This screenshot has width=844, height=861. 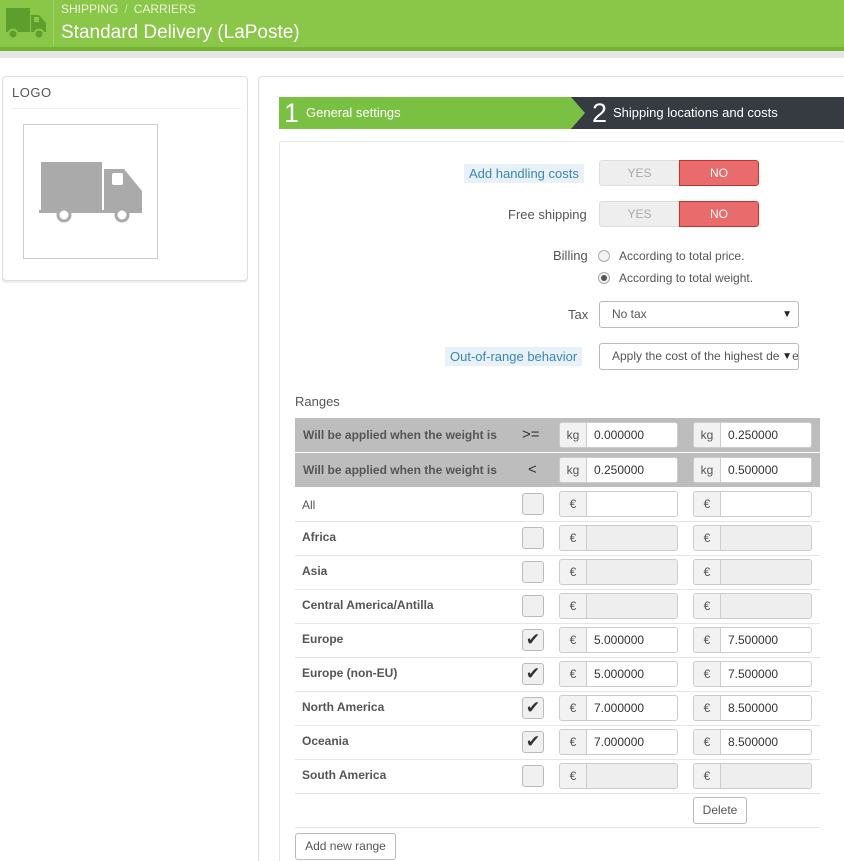 I want to click on handling-costs-no: NO, so click(x=719, y=173).